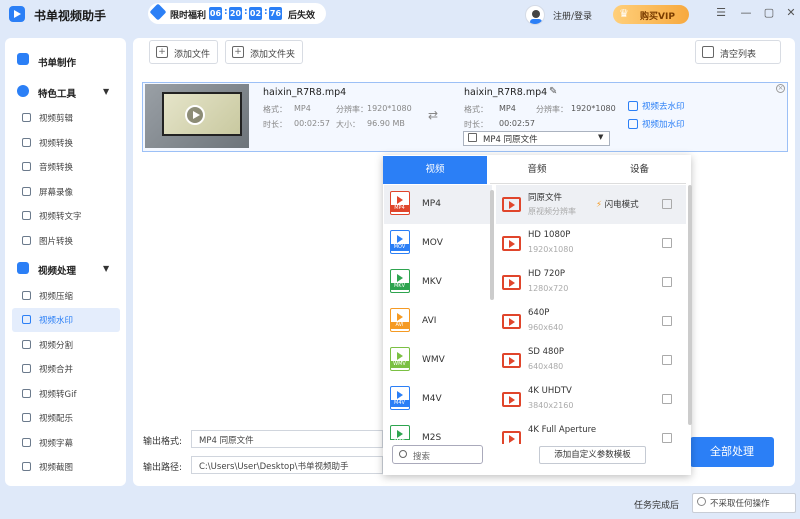 The width and height of the screenshot is (800, 519). Describe the element at coordinates (26, 117) in the screenshot. I see `scissors-icon` at that location.